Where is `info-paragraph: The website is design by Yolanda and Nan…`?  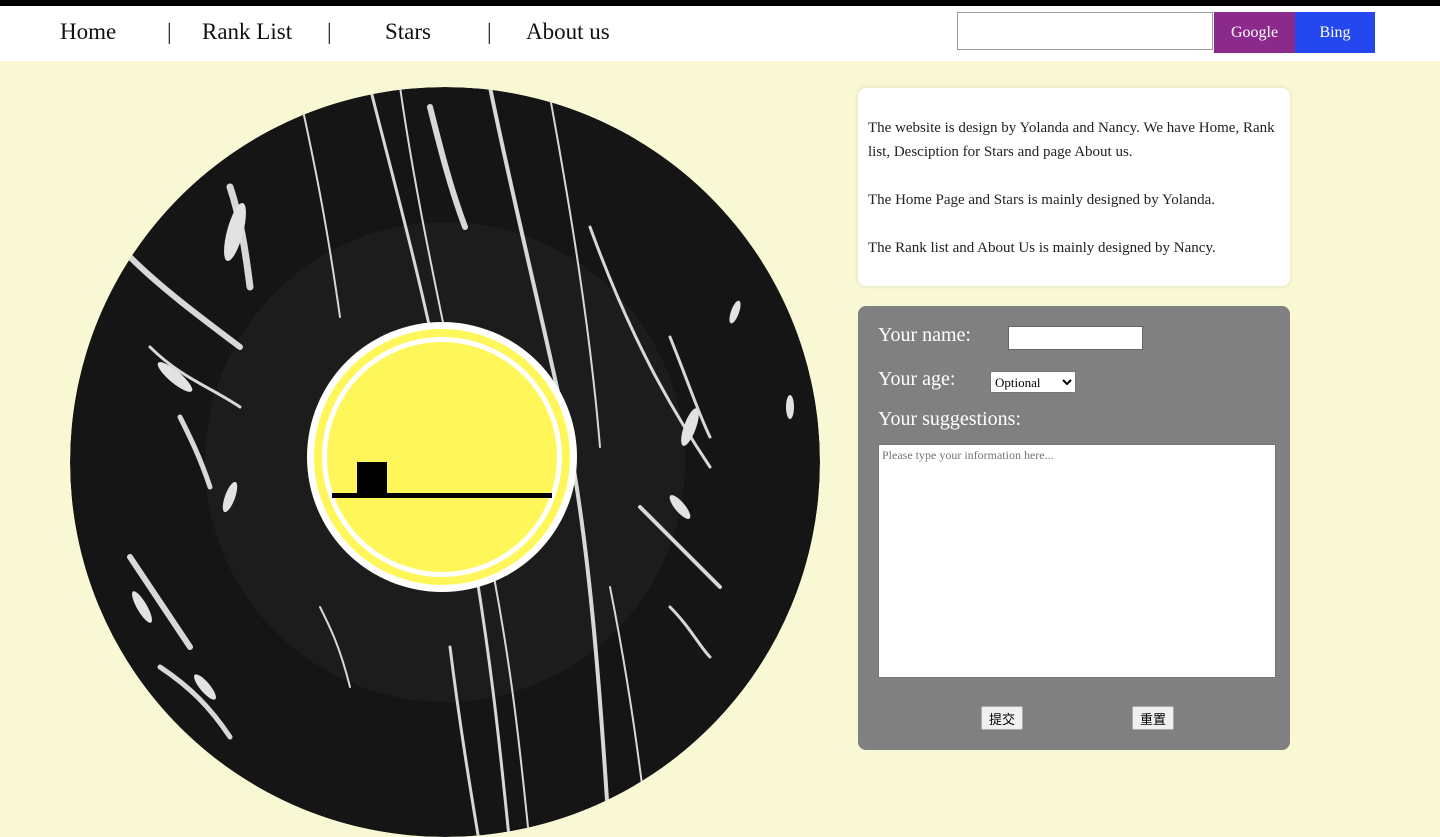
info-paragraph: The website is design by Yolanda and Nan… is located at coordinates (1071, 140).